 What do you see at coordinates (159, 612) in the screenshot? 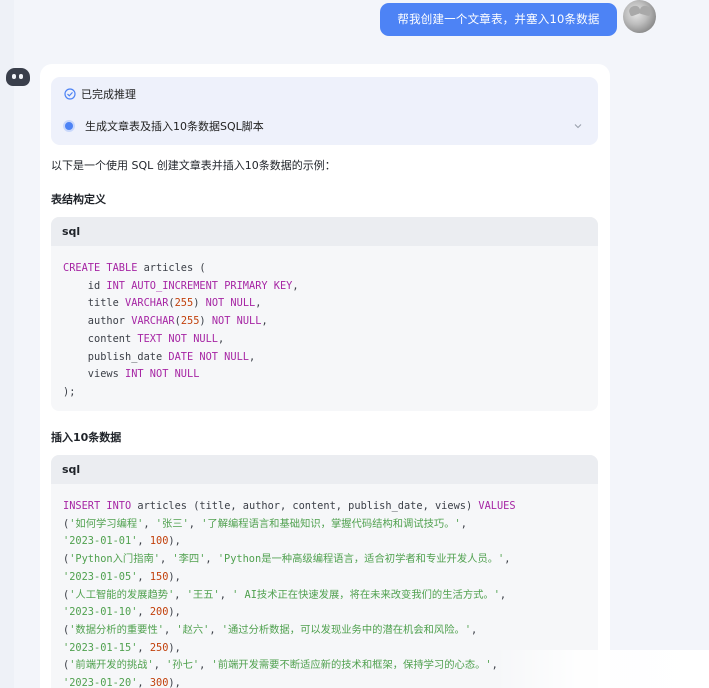
I see `code-token: 200` at bounding box center [159, 612].